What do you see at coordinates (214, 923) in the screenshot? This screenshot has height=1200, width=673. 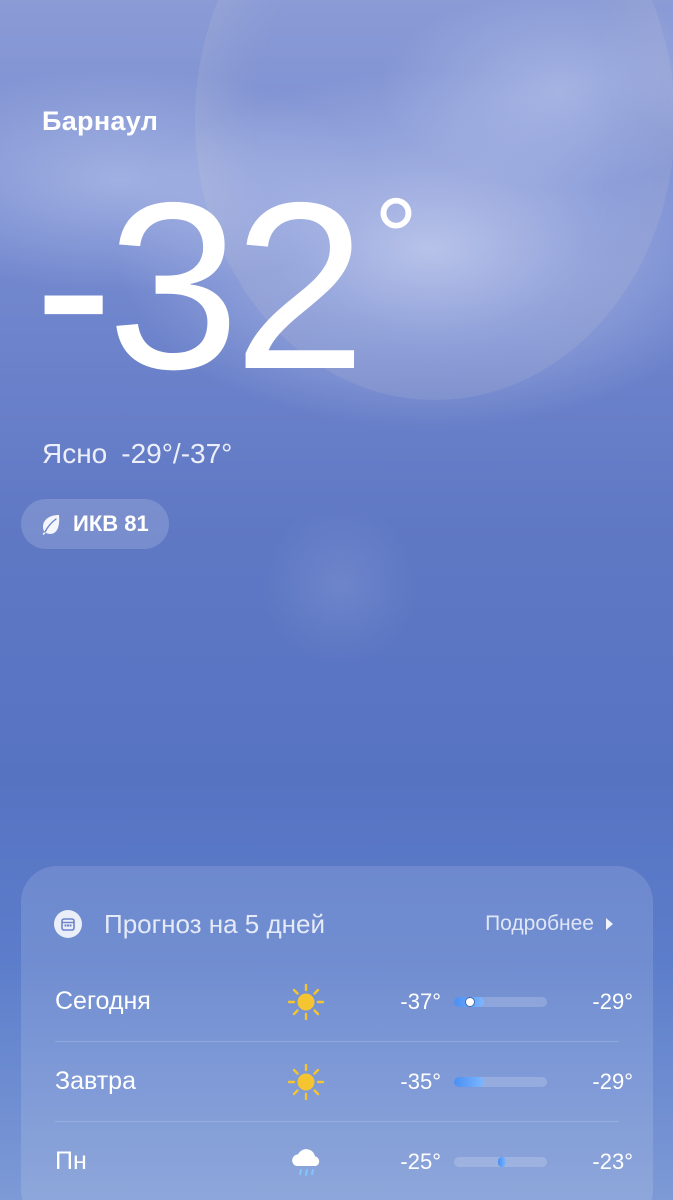 I see `forecast-title: Прогноз на 5 дней` at bounding box center [214, 923].